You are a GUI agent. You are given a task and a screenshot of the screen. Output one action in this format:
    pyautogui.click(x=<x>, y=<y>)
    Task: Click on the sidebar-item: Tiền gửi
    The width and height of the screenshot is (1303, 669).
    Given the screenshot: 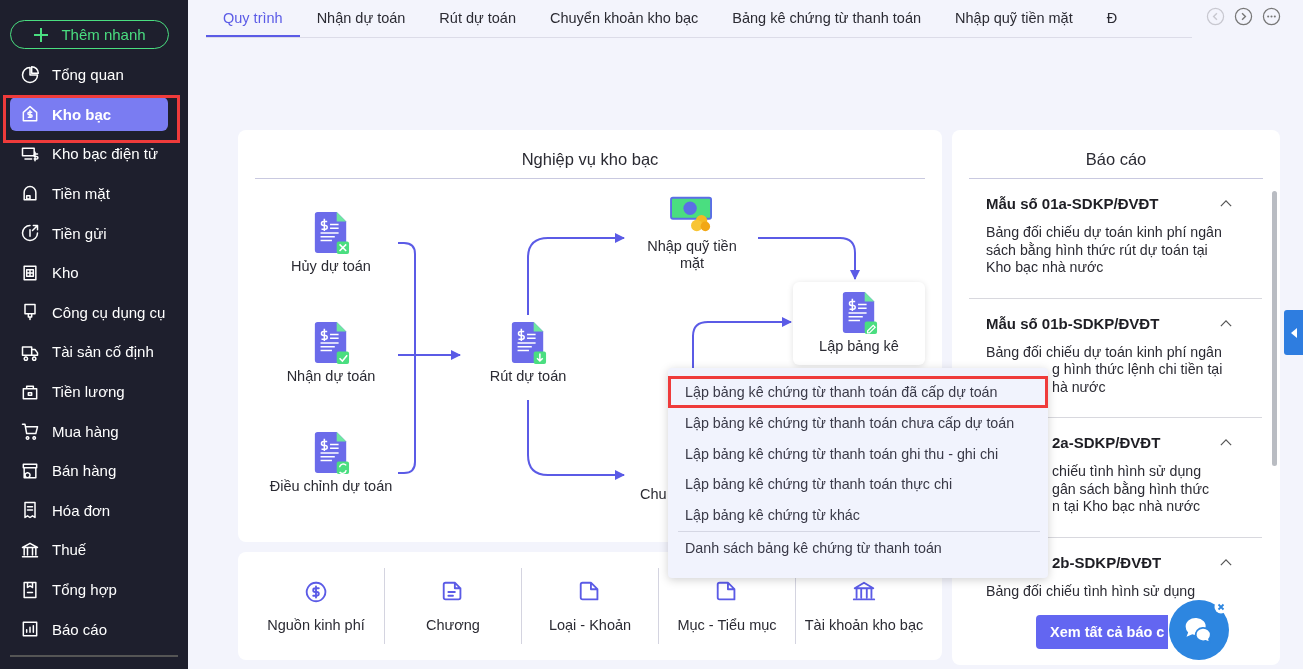 What is the action you would take?
    pyautogui.click(x=89, y=233)
    